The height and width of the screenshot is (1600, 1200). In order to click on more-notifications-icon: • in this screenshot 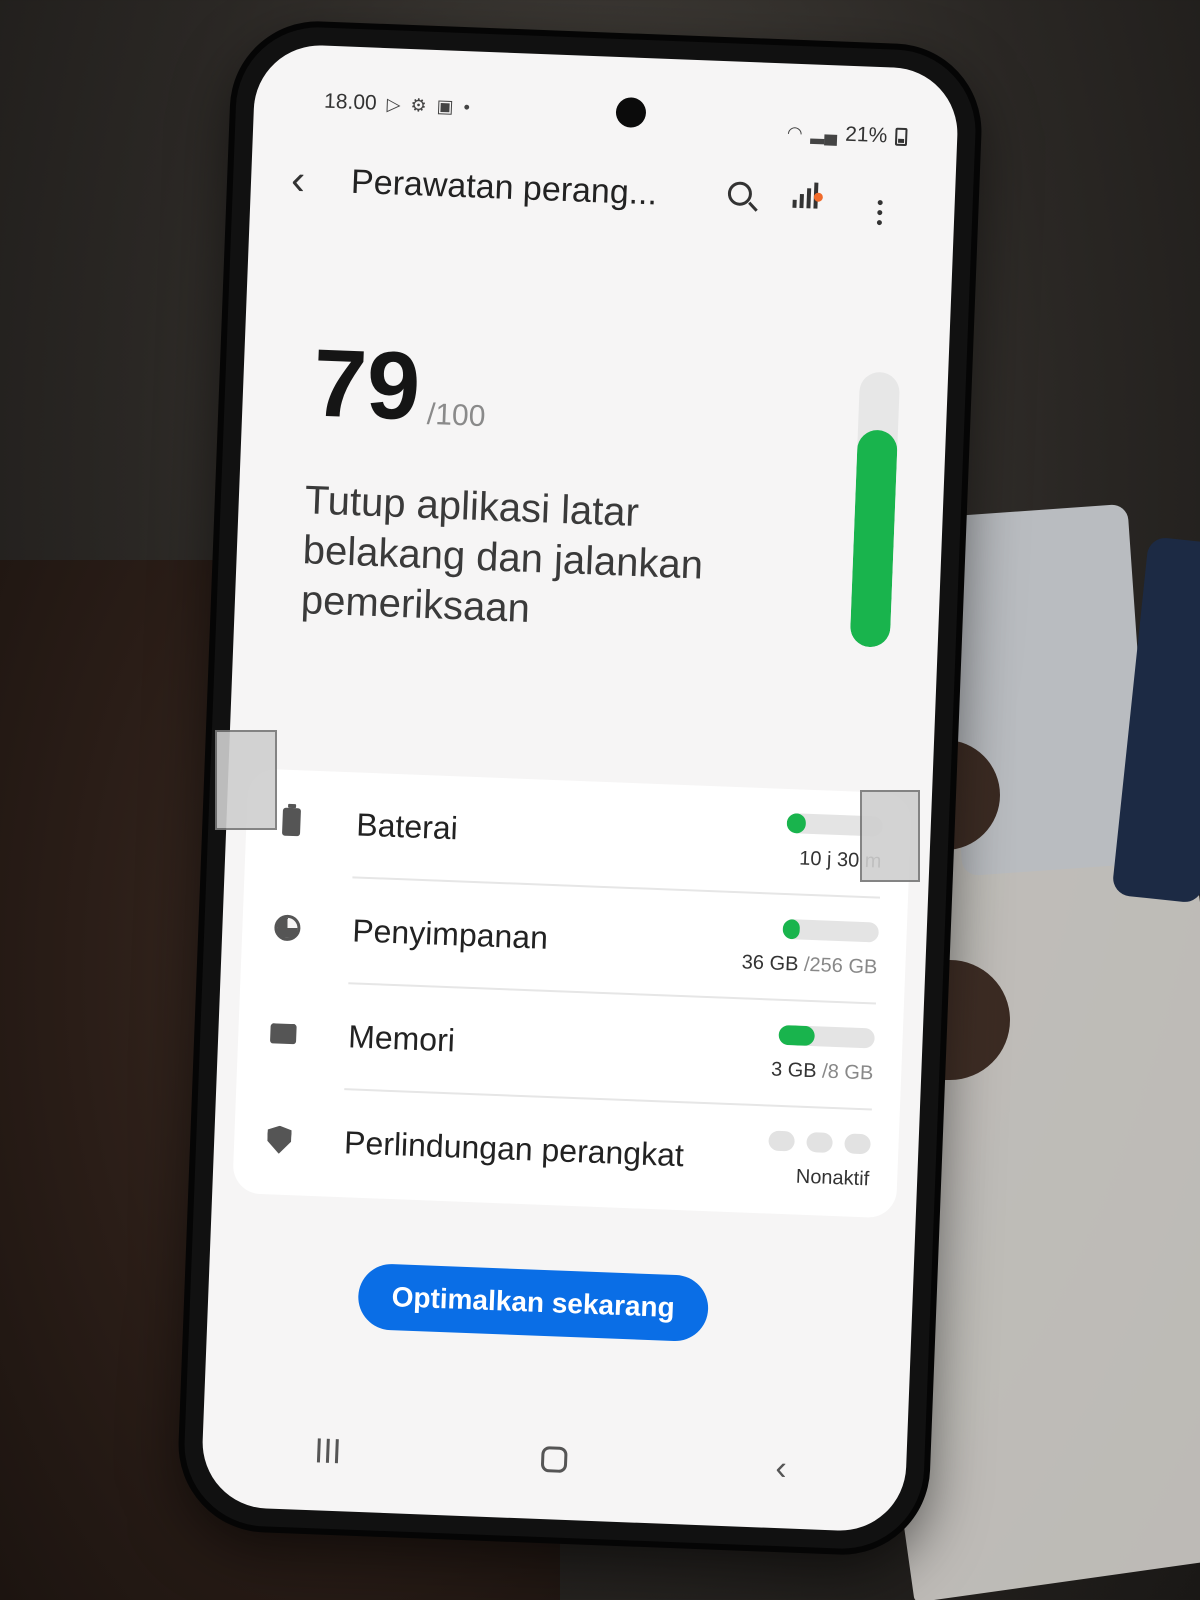, I will do `click(467, 106)`.